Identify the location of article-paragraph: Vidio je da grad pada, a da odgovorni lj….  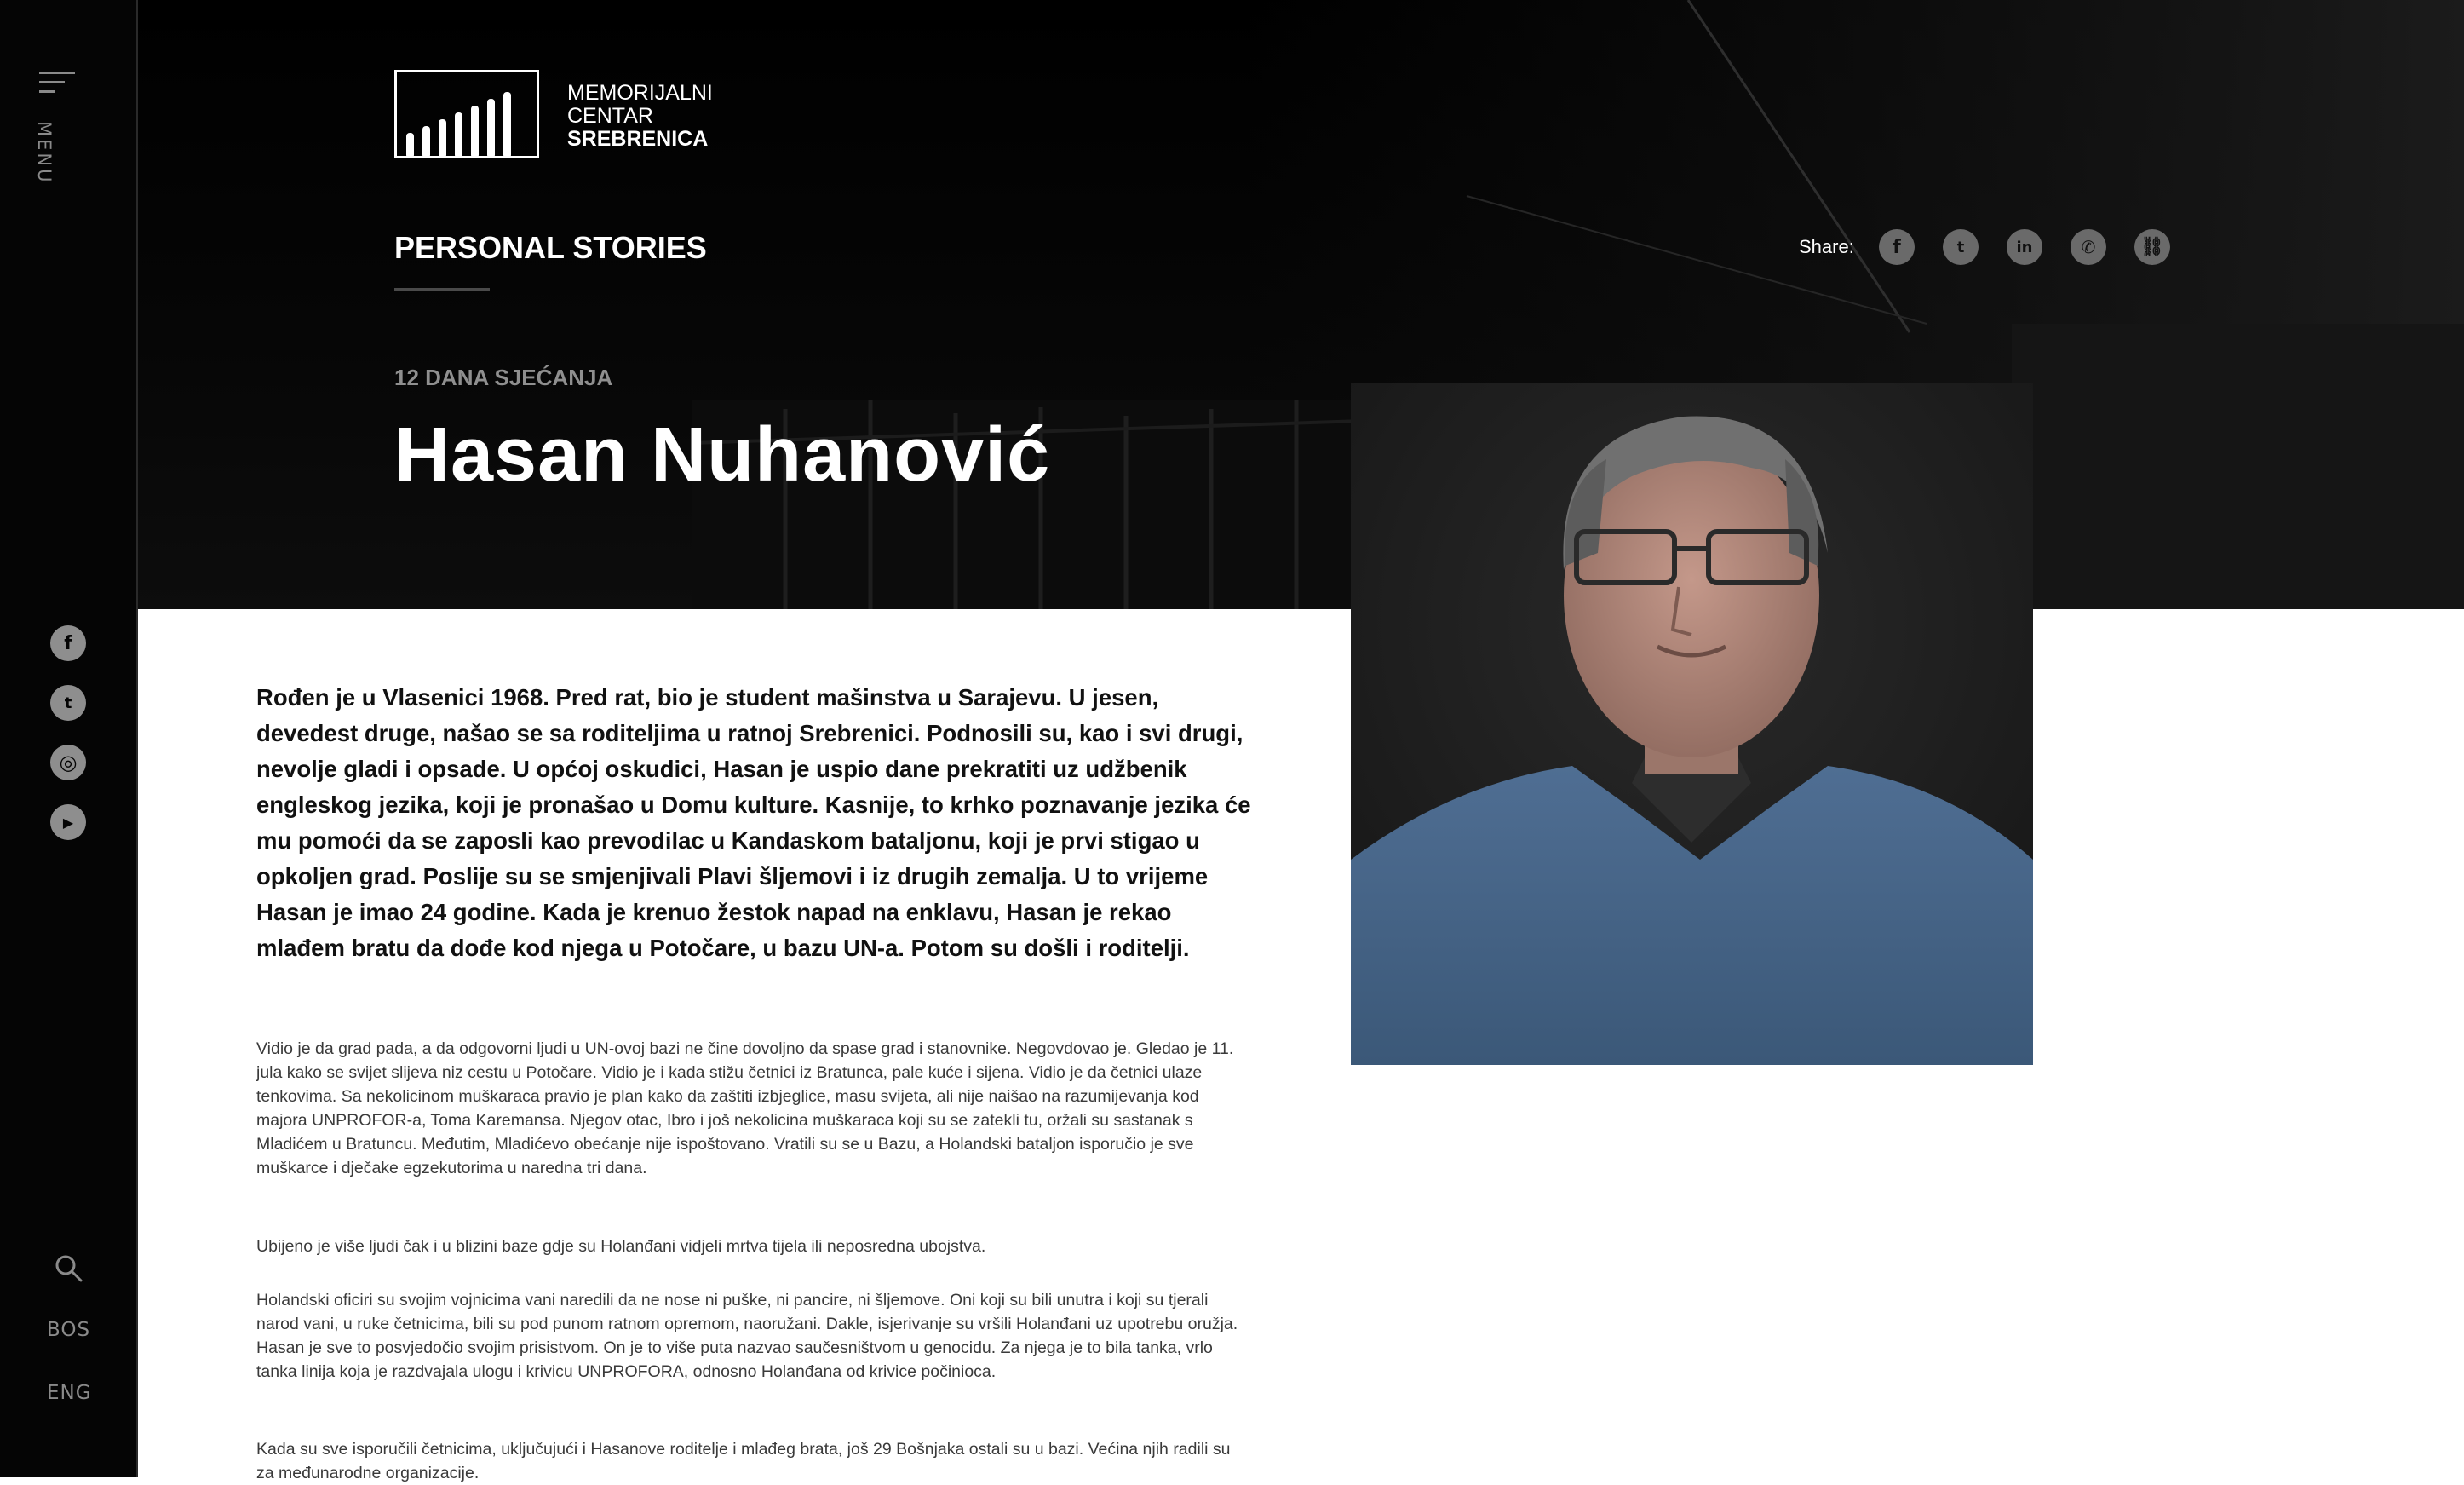
(745, 1108).